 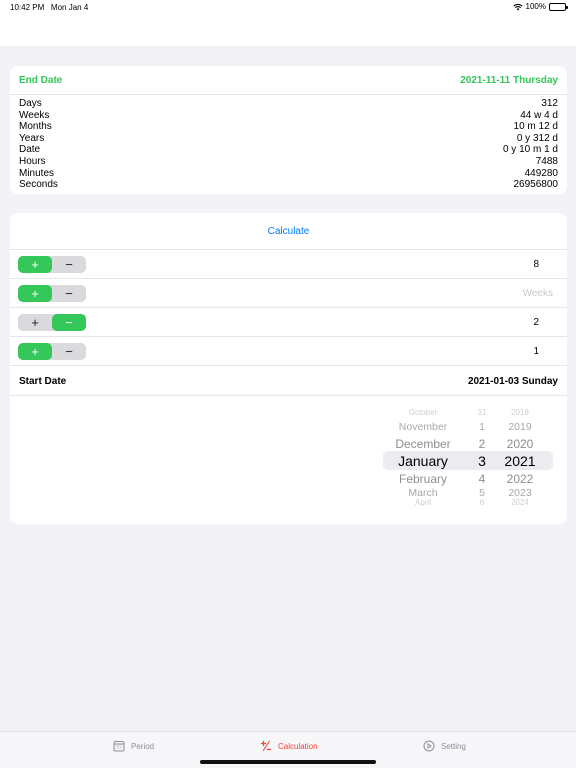 I want to click on result-row-days: Days 312, so click(x=288, y=104).